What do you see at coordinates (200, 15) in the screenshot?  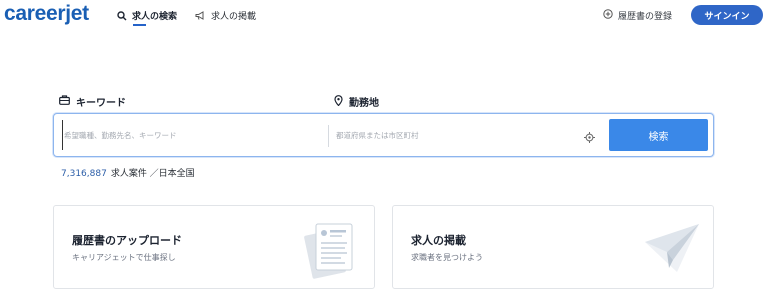 I see `megaphone-icon` at bounding box center [200, 15].